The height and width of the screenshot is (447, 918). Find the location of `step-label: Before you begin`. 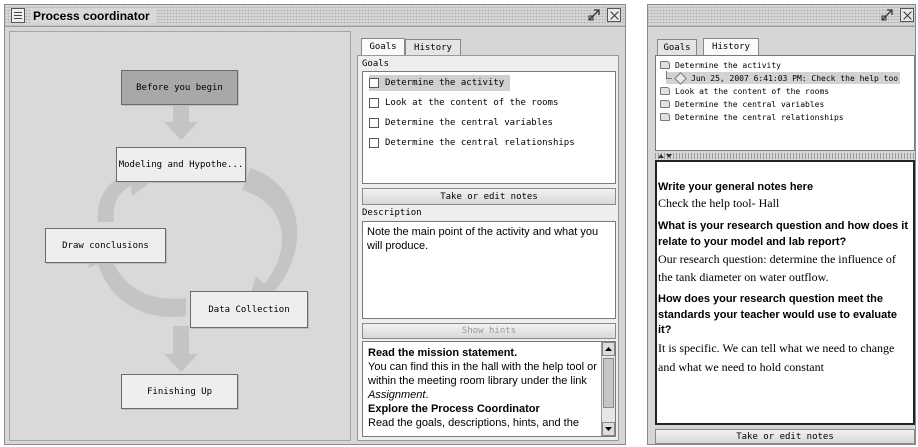

step-label: Before you begin is located at coordinates (179, 87).